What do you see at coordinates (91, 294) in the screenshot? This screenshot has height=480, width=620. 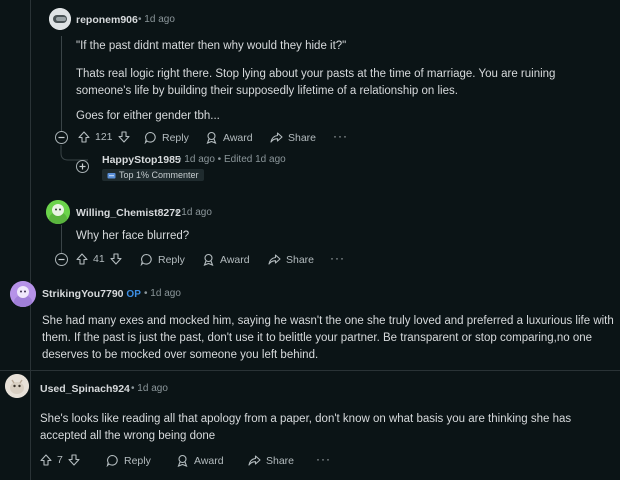 I see `username: StrikingYou7790 OP` at bounding box center [91, 294].